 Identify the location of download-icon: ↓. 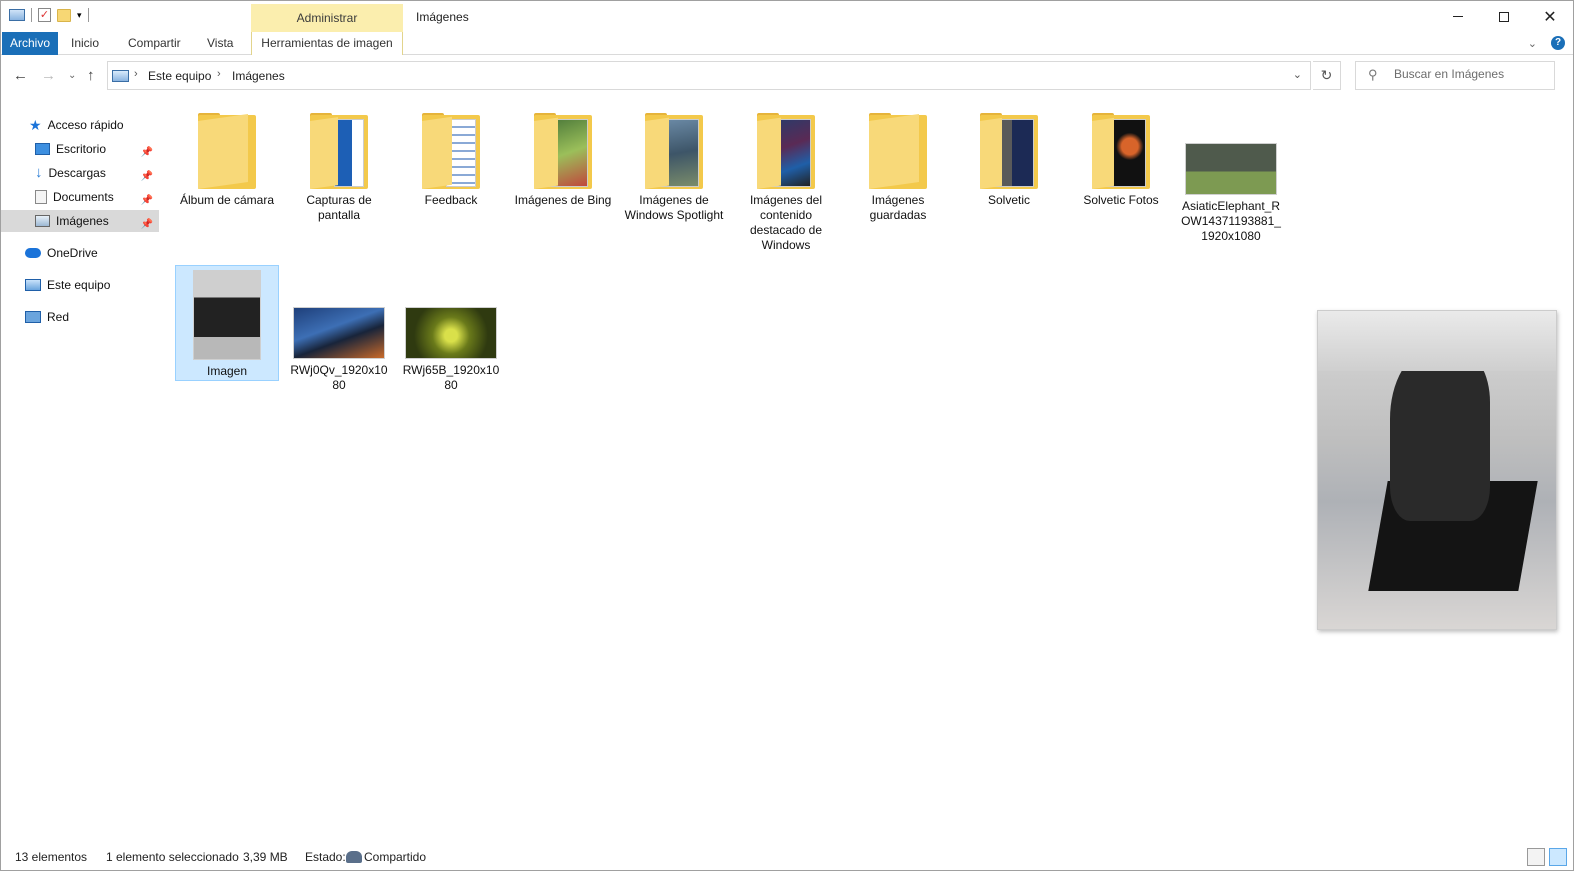
(39, 172).